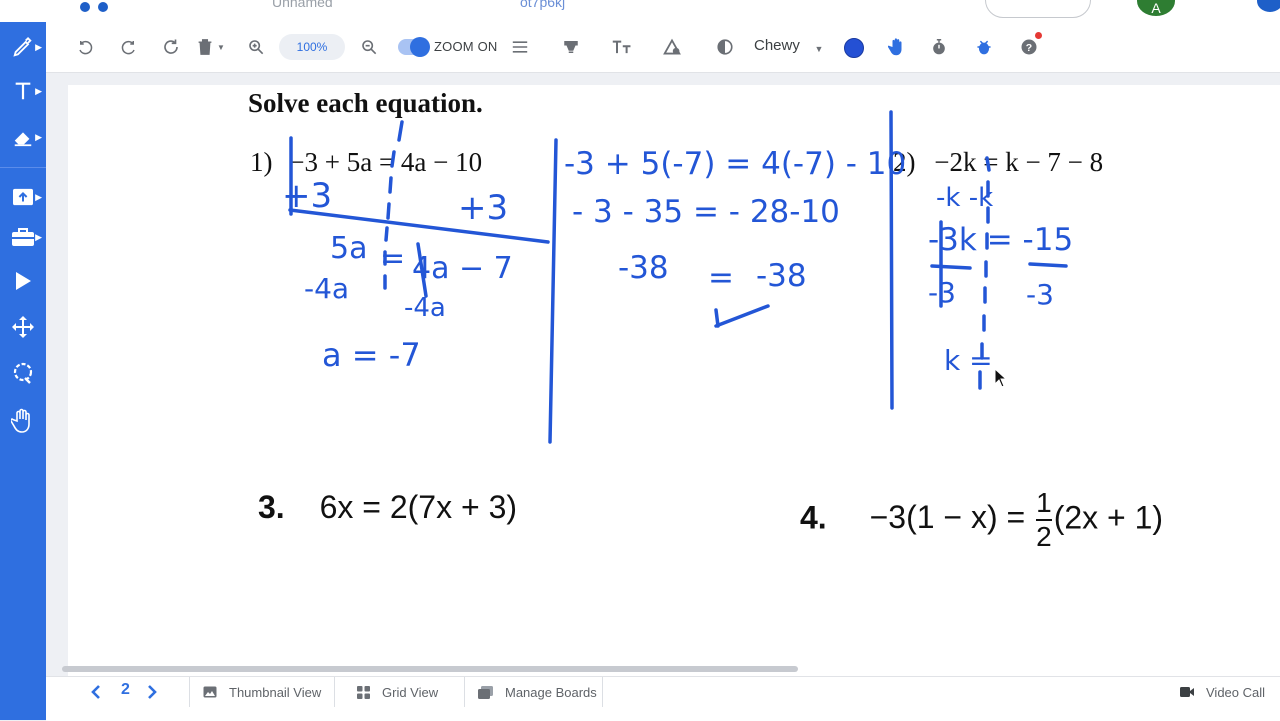 This screenshot has width=1280, height=721. I want to click on image-icon, so click(210, 692).